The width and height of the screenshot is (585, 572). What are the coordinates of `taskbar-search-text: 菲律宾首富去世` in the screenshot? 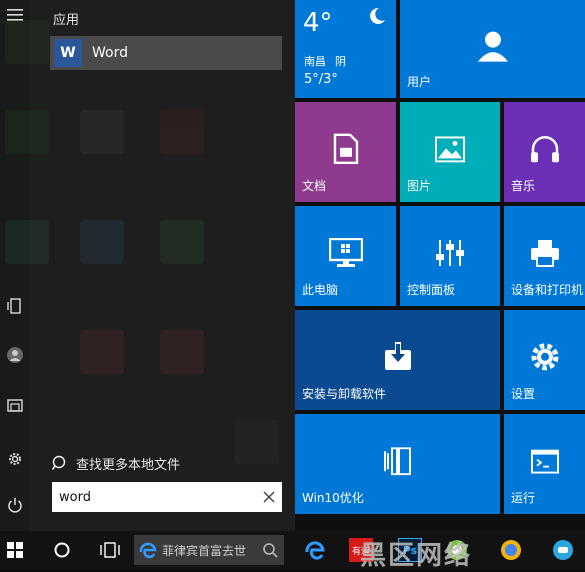 It's located at (204, 550).